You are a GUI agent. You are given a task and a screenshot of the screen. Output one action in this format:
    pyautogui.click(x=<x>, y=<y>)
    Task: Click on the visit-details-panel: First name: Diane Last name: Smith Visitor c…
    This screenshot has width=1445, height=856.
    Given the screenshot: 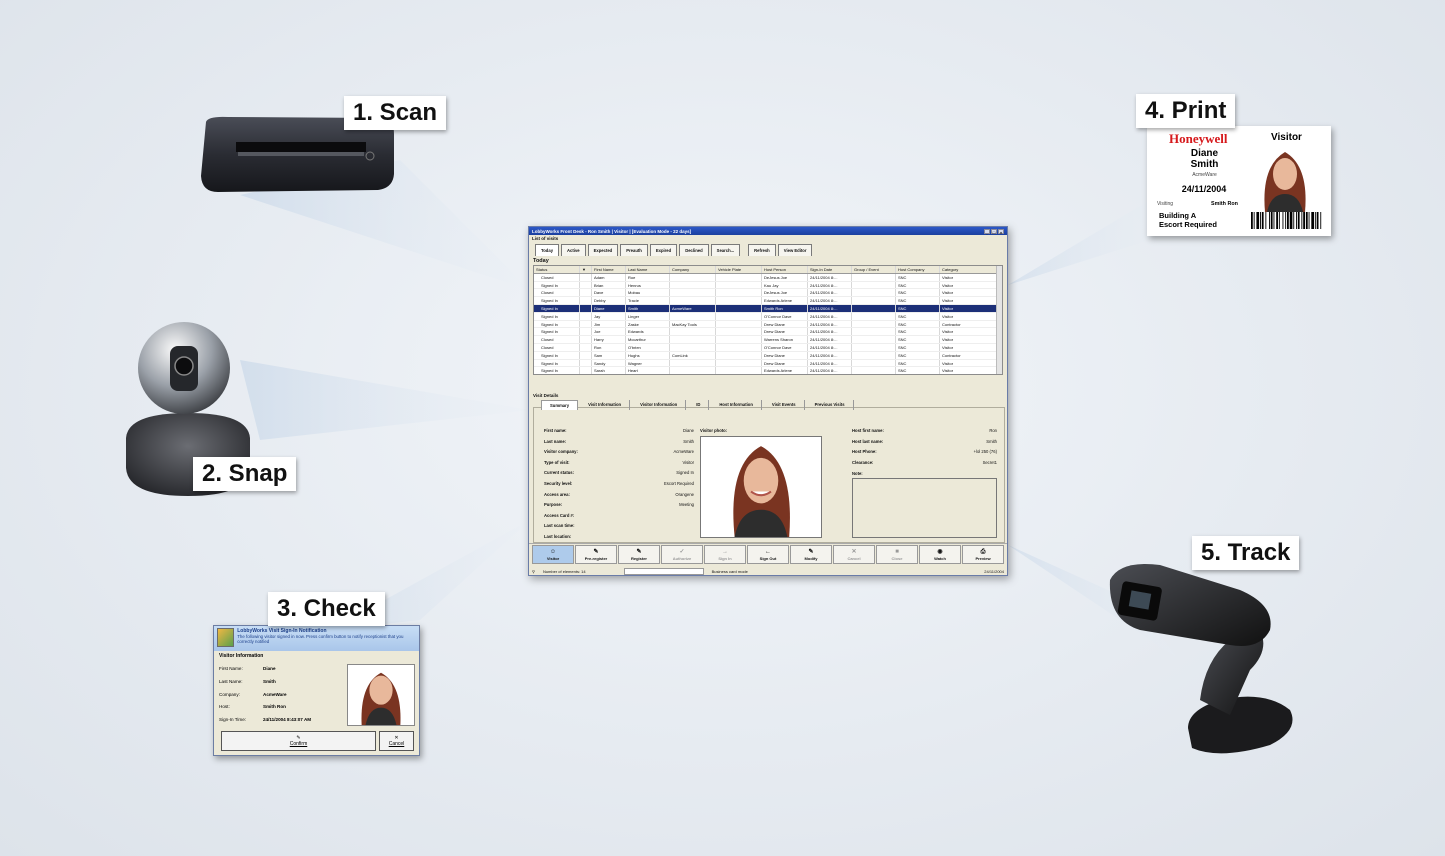 What is the action you would take?
    pyautogui.click(x=769, y=475)
    